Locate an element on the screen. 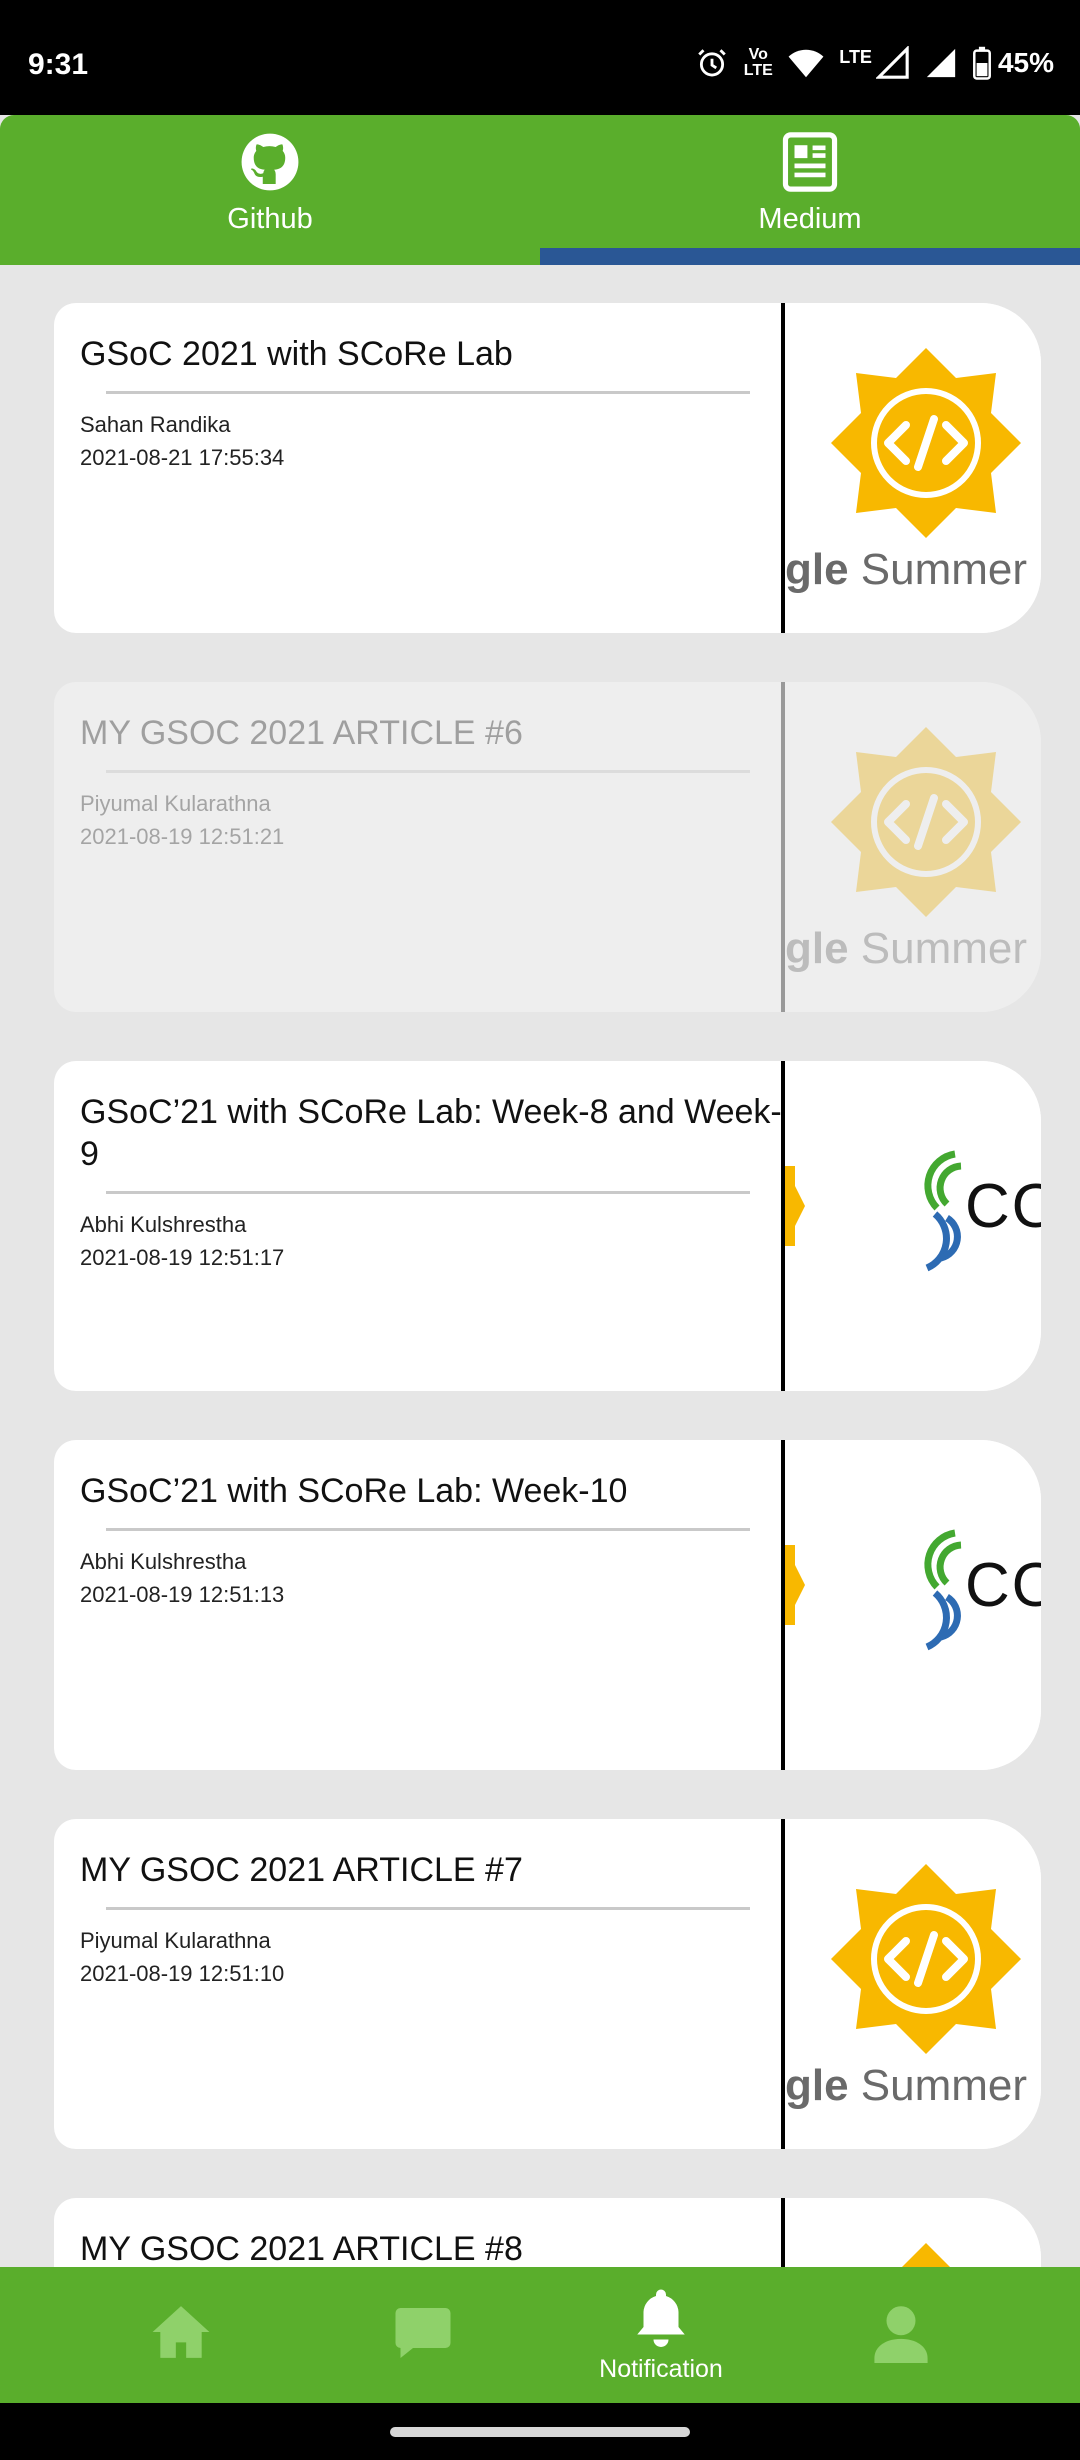 This screenshot has height=2460, width=1080. nav-profile is located at coordinates (901, 2335).